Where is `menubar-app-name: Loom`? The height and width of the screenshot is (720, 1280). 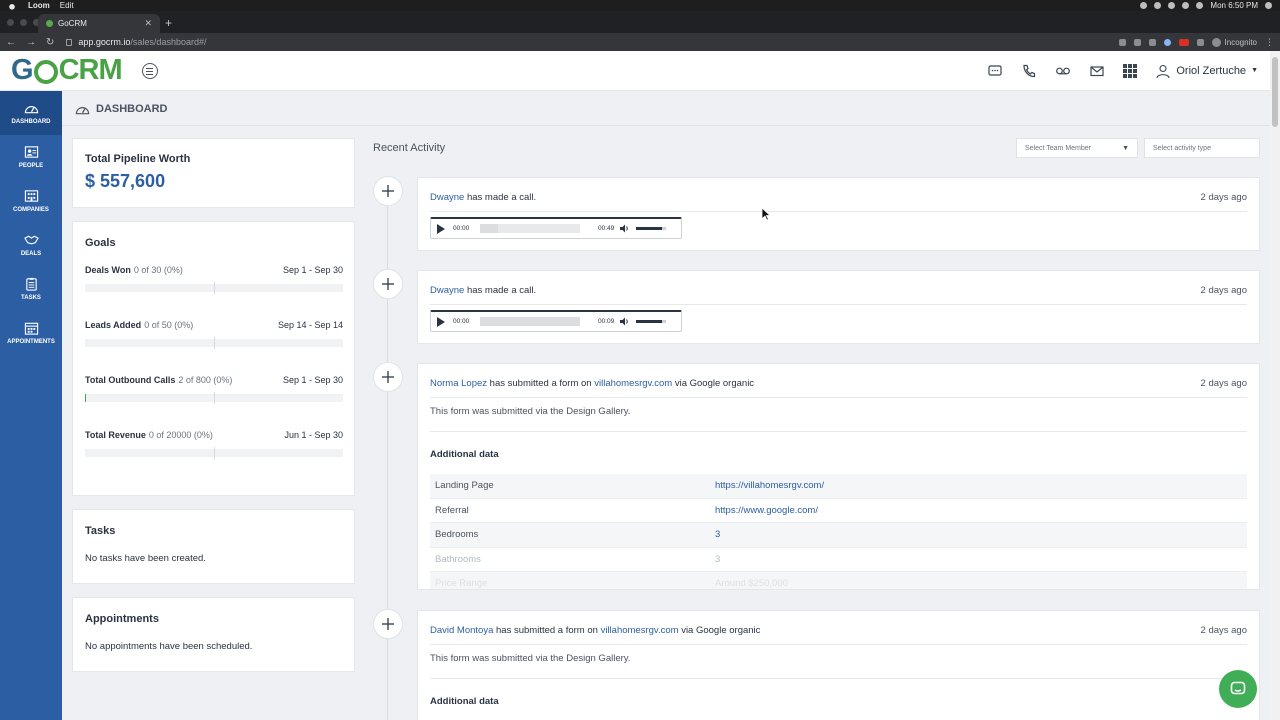
menubar-app-name: Loom is located at coordinates (39, 5).